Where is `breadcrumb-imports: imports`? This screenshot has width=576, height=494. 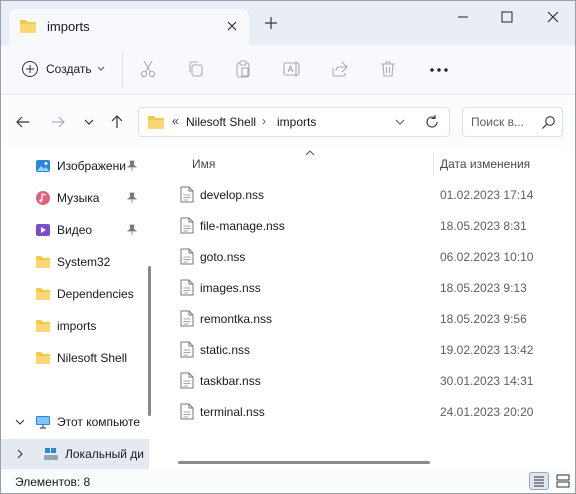
breadcrumb-imports: imports is located at coordinates (296, 122).